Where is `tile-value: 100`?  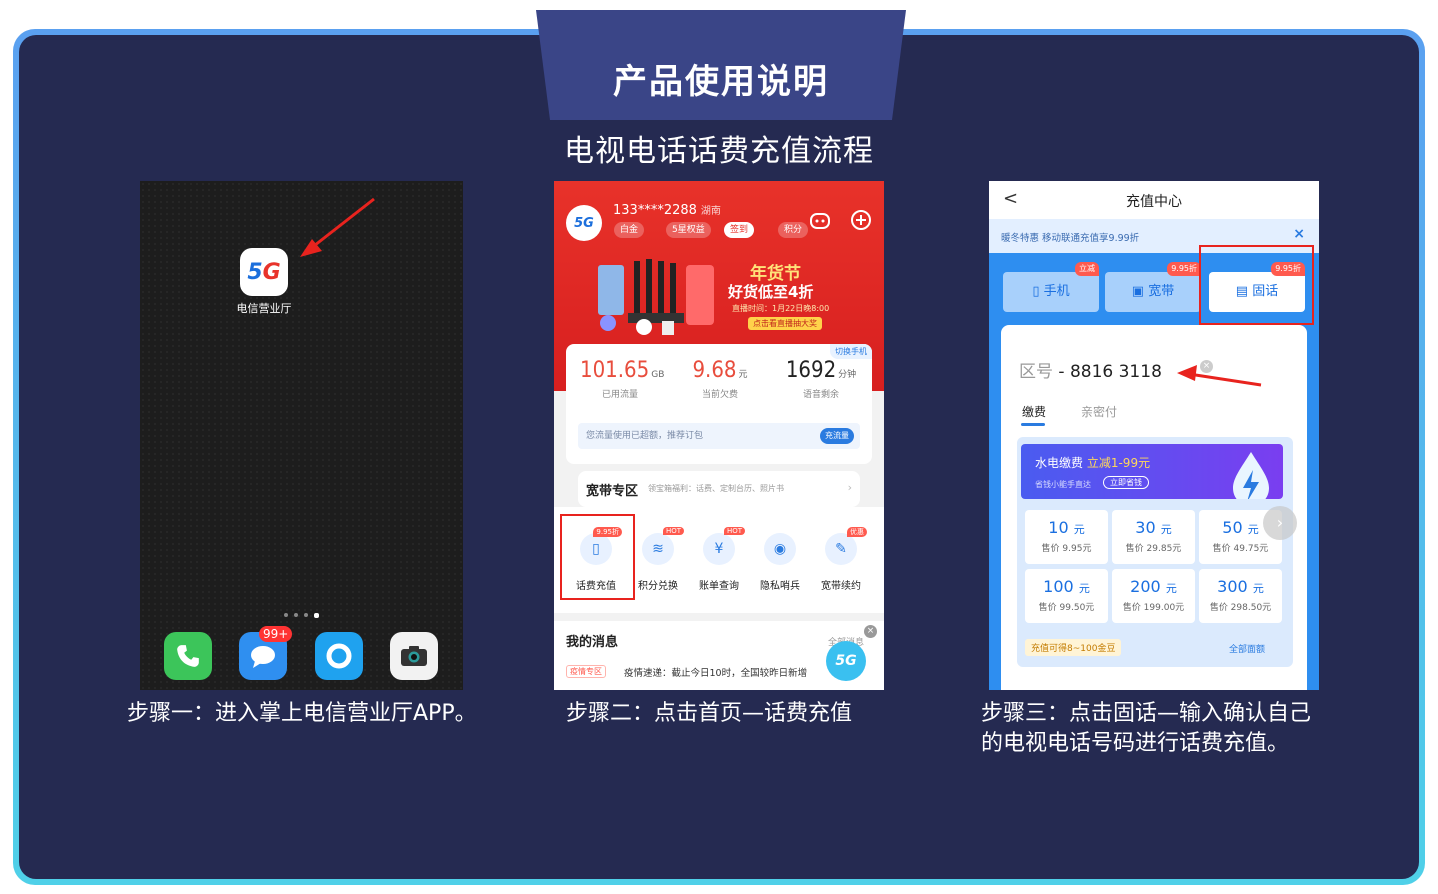
tile-value: 100 is located at coordinates (1058, 586).